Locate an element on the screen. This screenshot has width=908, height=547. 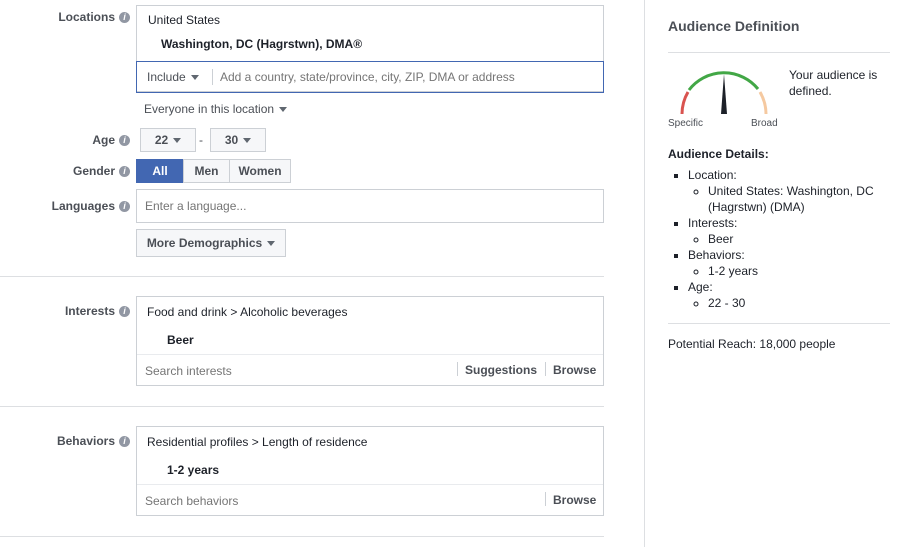
sidebar-title: Audience Definition is located at coordinates (734, 26).